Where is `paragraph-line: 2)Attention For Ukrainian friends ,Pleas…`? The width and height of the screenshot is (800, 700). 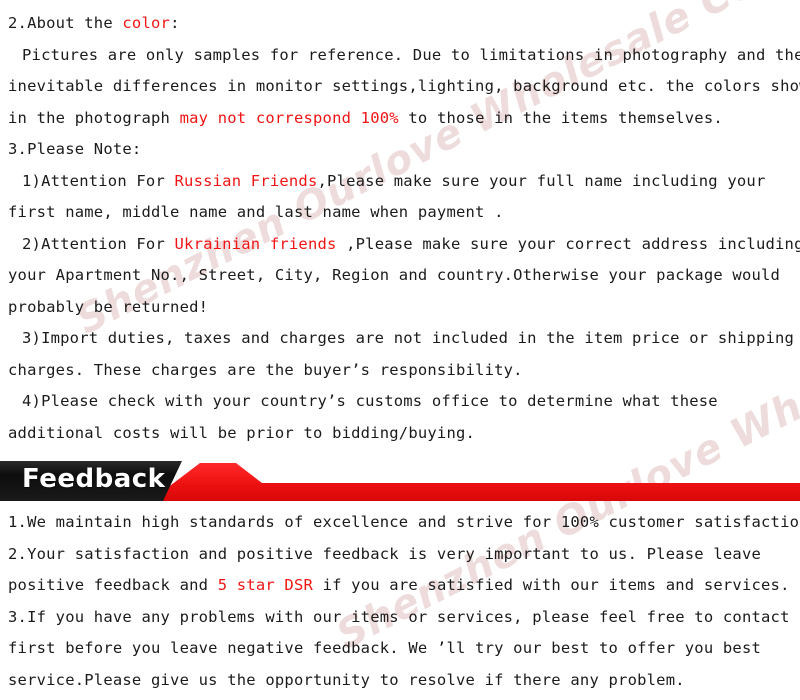 paragraph-line: 2)Attention For Ukrainian friends ,Pleas… is located at coordinates (400, 245).